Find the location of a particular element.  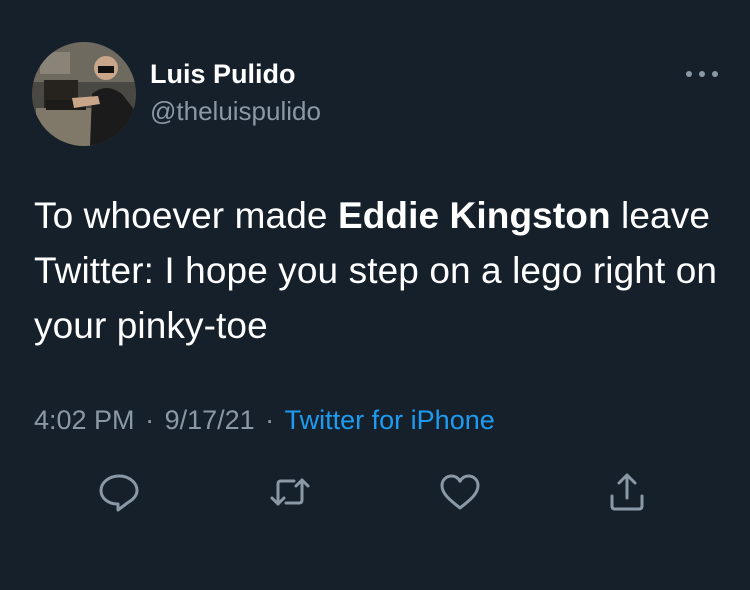

retweet-icon is located at coordinates (290, 492).